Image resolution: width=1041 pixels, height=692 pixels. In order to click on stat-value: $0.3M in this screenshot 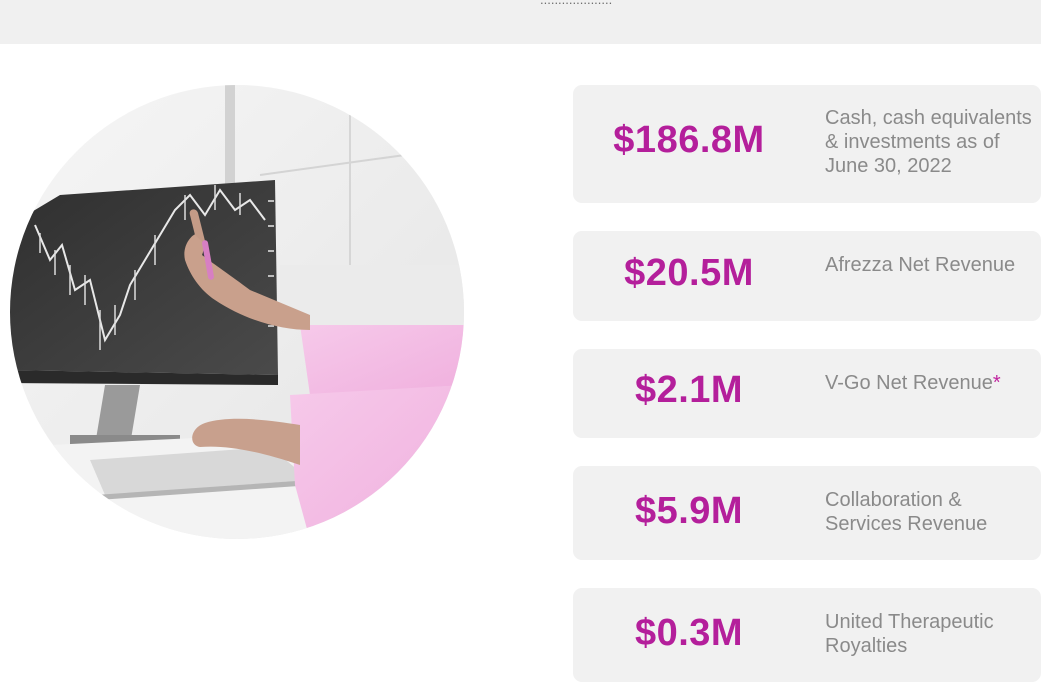, I will do `click(689, 633)`.